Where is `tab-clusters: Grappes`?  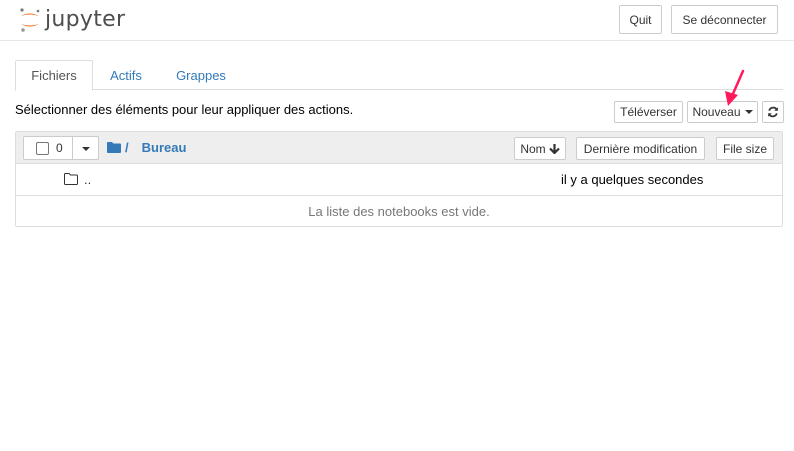
tab-clusters: Grappes is located at coordinates (201, 75).